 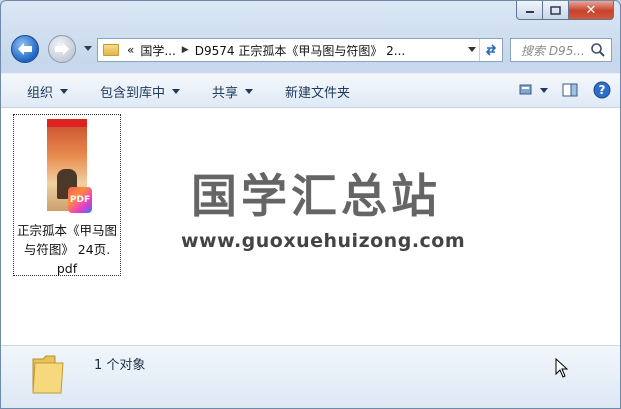 I want to click on file-name-line: pdf, so click(x=67, y=268).